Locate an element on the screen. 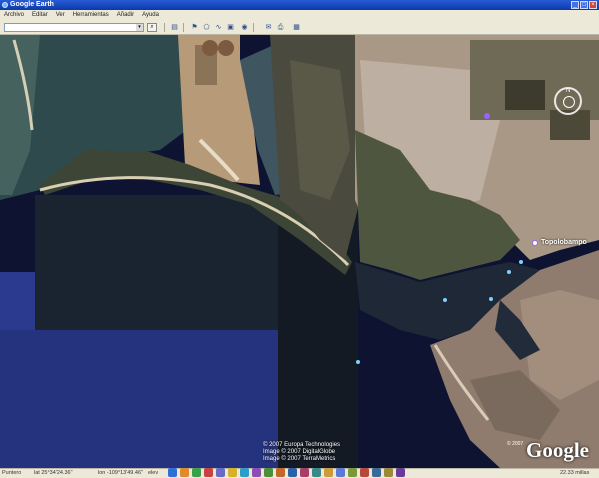 This screenshot has width=599, height=478. taskbar-icons is located at coordinates (303, 472).